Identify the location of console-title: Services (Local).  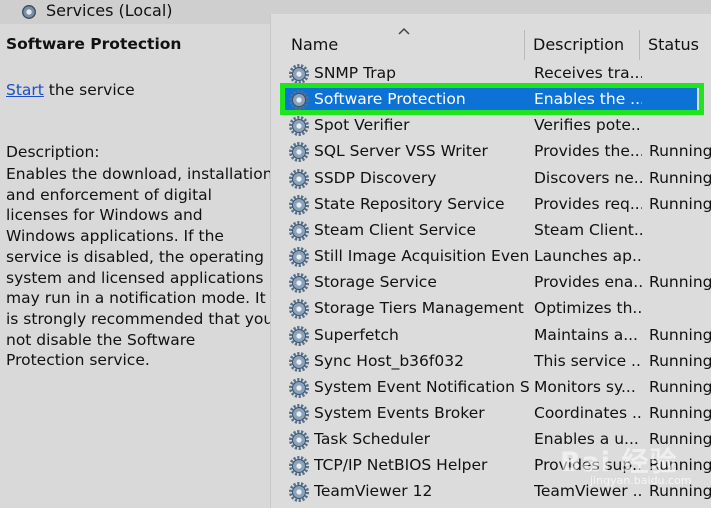
(109, 10).